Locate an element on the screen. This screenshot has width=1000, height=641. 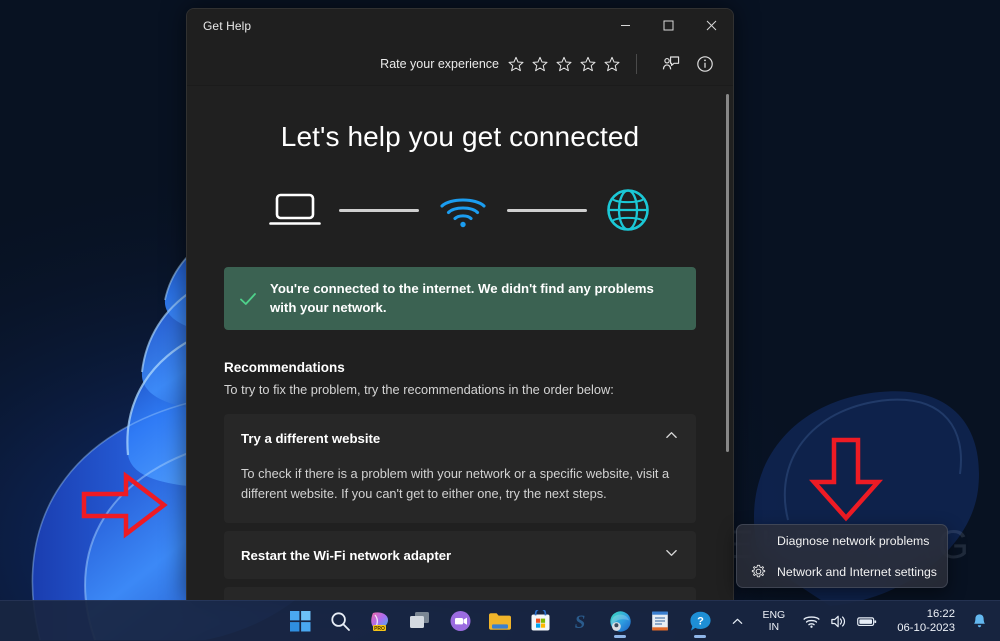
folder-icon is located at coordinates (500, 621).